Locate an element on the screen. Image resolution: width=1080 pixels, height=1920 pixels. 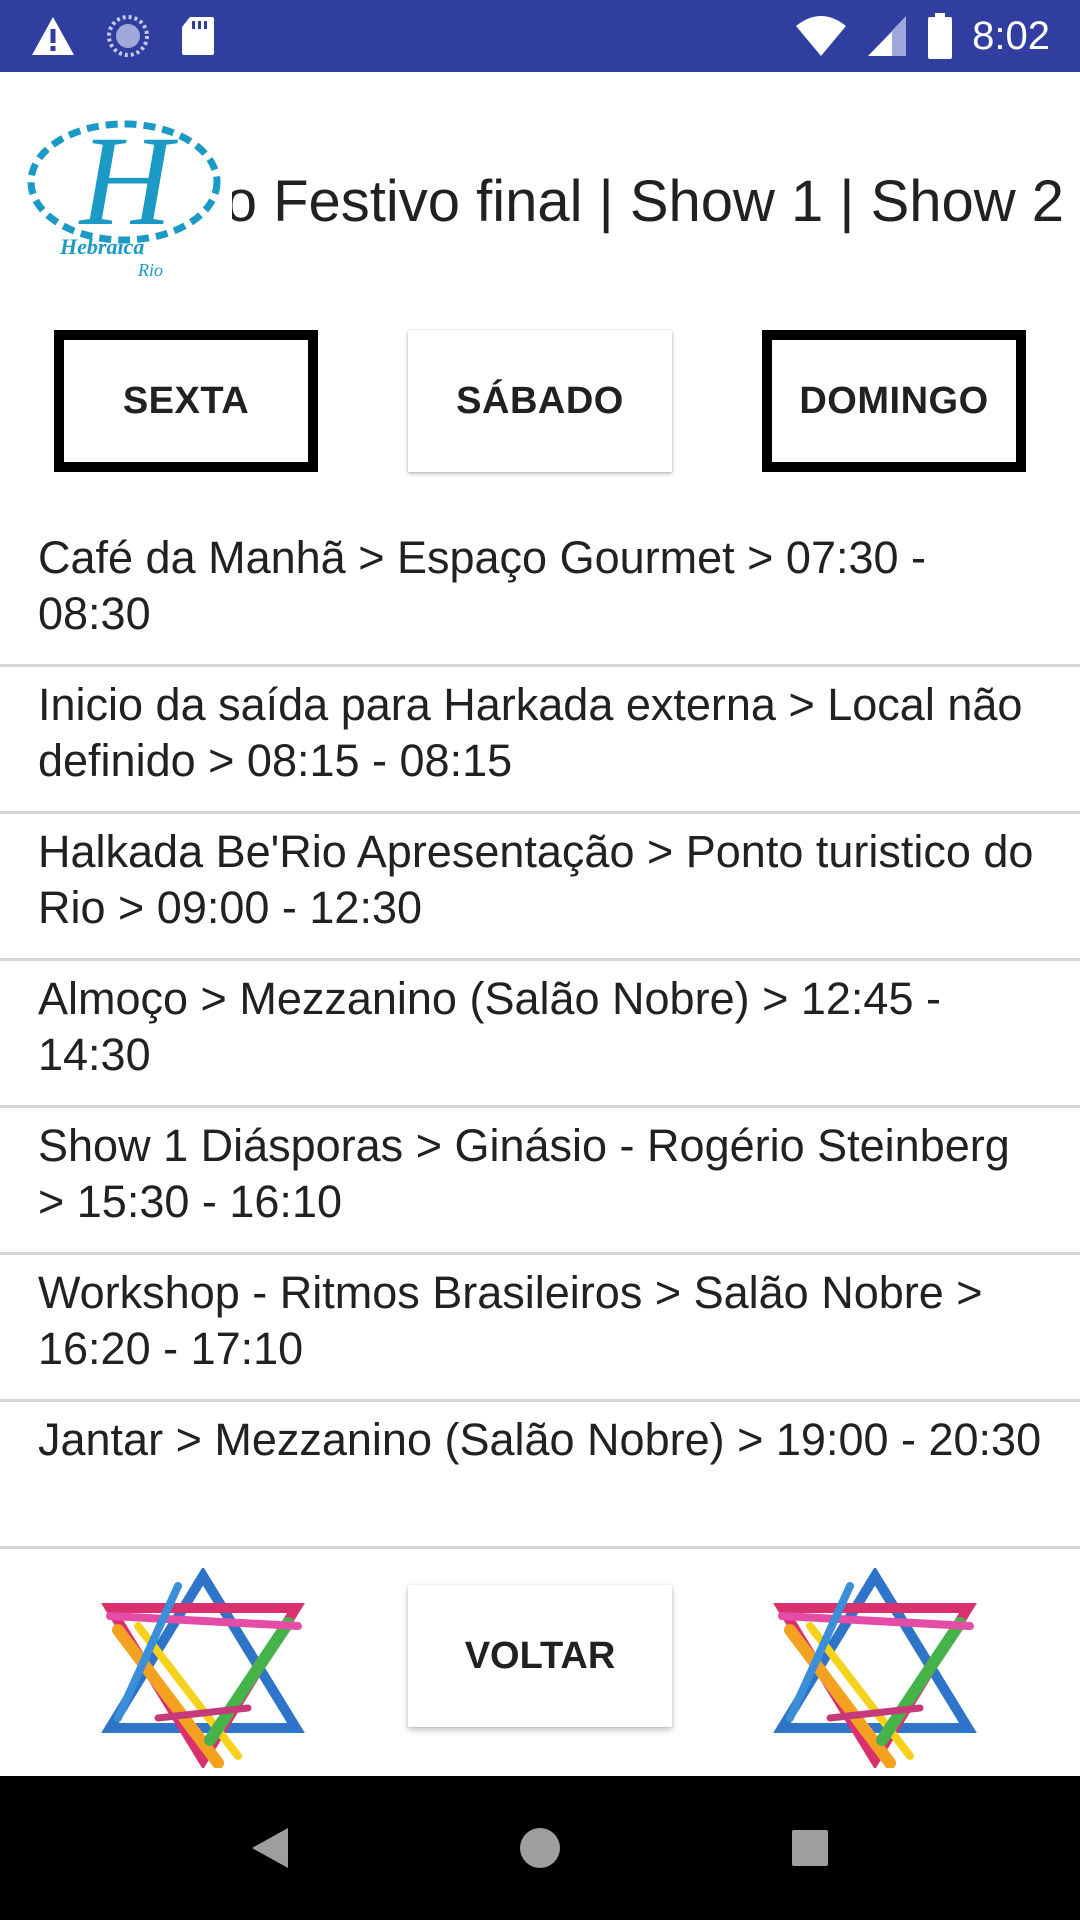
status-time: 8:02 is located at coordinates (1011, 36).